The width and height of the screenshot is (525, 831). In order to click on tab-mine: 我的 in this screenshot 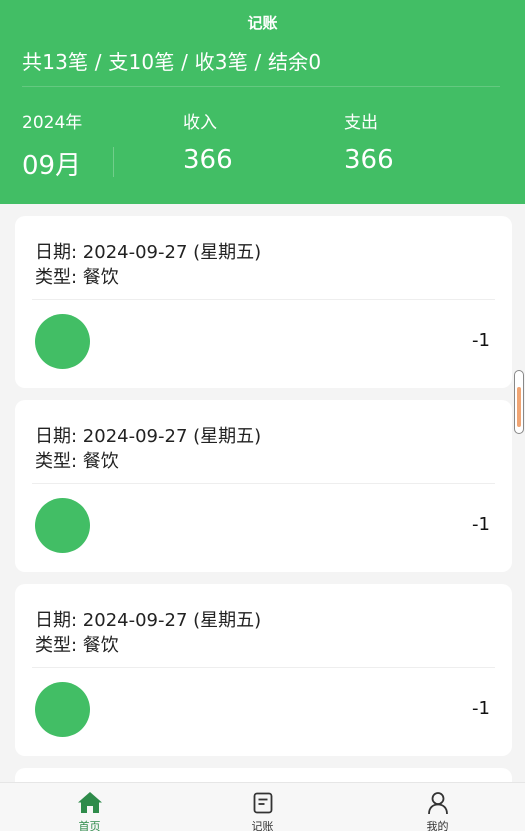, I will do `click(437, 807)`.